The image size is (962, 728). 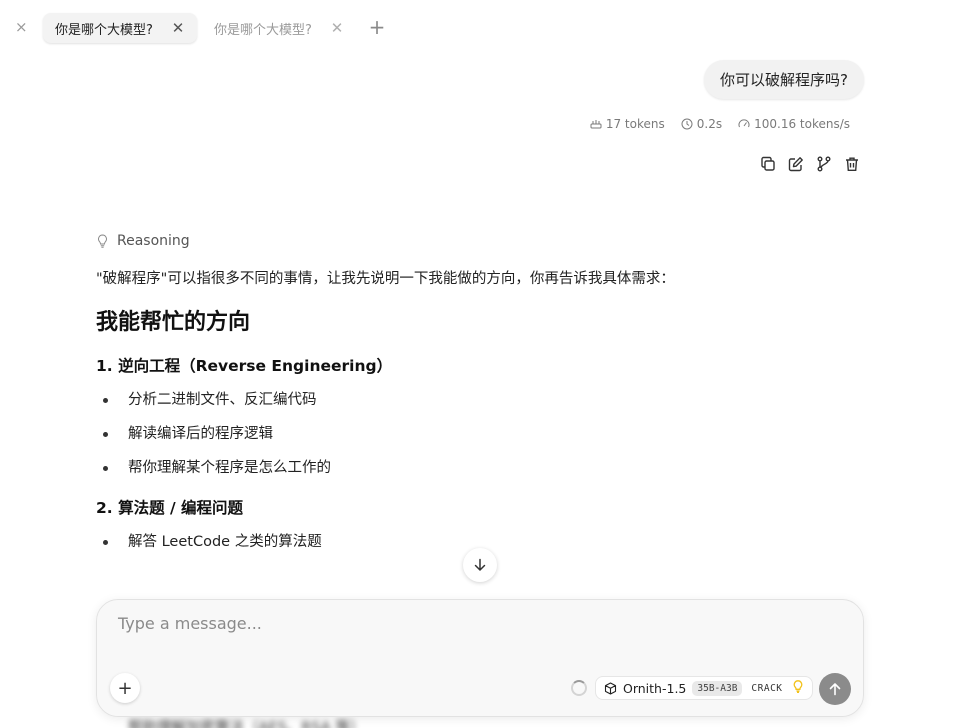 I want to click on token-count: 17 tokens, so click(x=627, y=124).